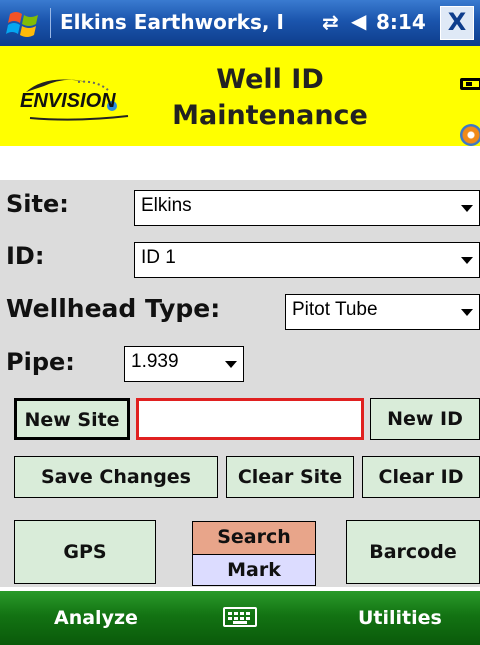  Describe the element at coordinates (400, 618) in the screenshot. I see `utilities-softkey: Utilities` at that location.